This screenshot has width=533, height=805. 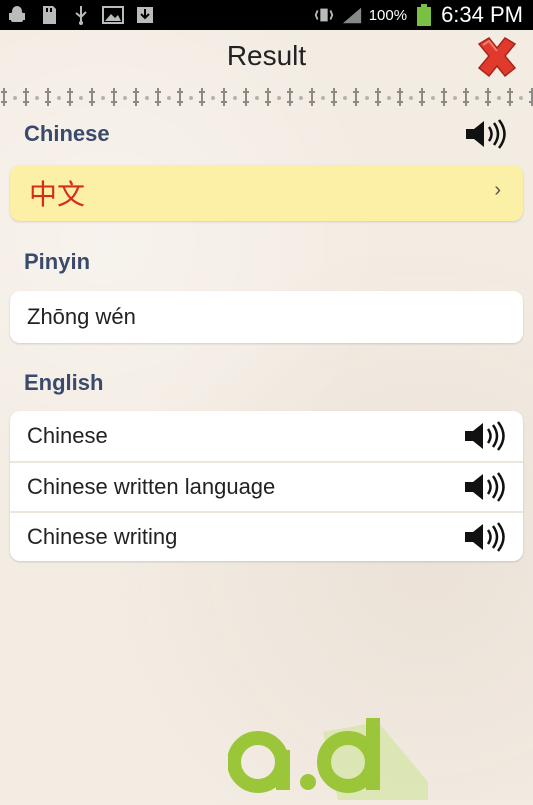 I want to click on vibrate-icon, so click(x=324, y=15).